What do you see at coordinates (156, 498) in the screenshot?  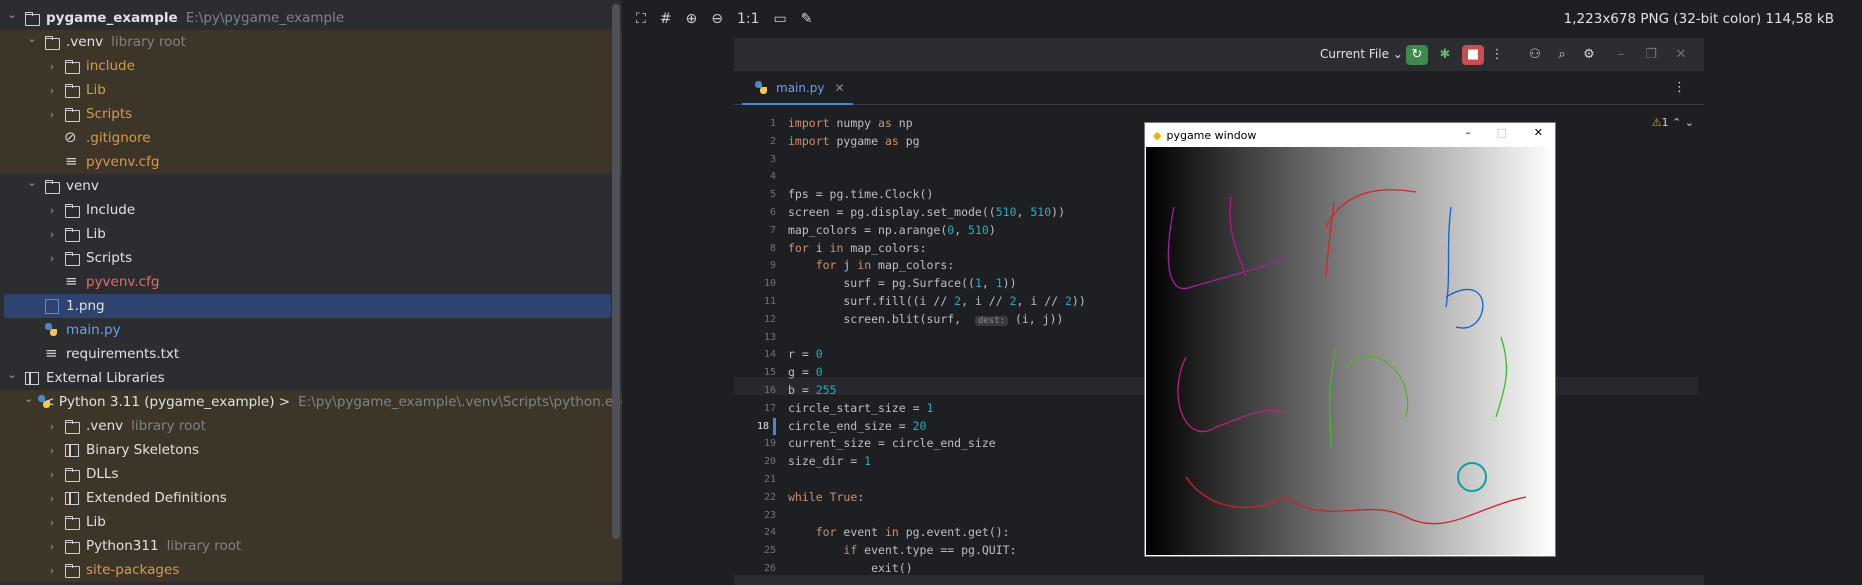 I see `tree-item-label: Extended Definitions` at bounding box center [156, 498].